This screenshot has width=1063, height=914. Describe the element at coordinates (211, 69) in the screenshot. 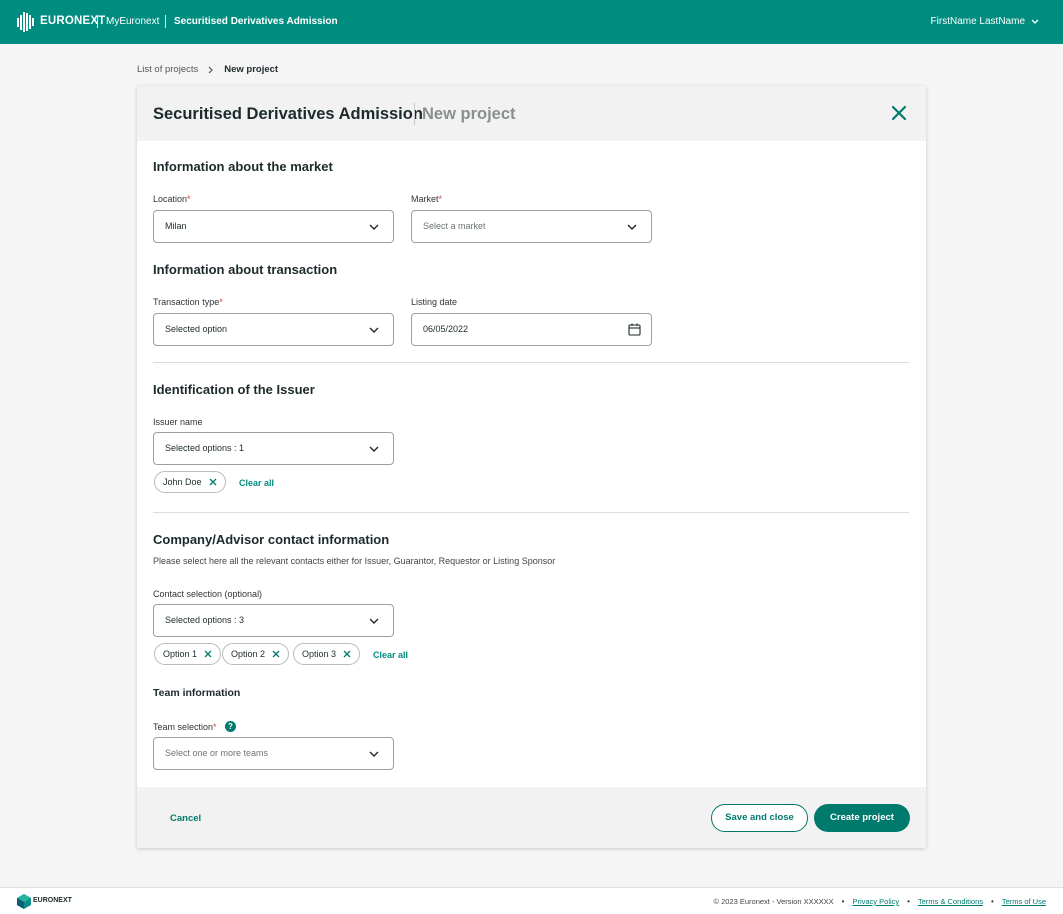

I see `chevron-right-icon` at that location.